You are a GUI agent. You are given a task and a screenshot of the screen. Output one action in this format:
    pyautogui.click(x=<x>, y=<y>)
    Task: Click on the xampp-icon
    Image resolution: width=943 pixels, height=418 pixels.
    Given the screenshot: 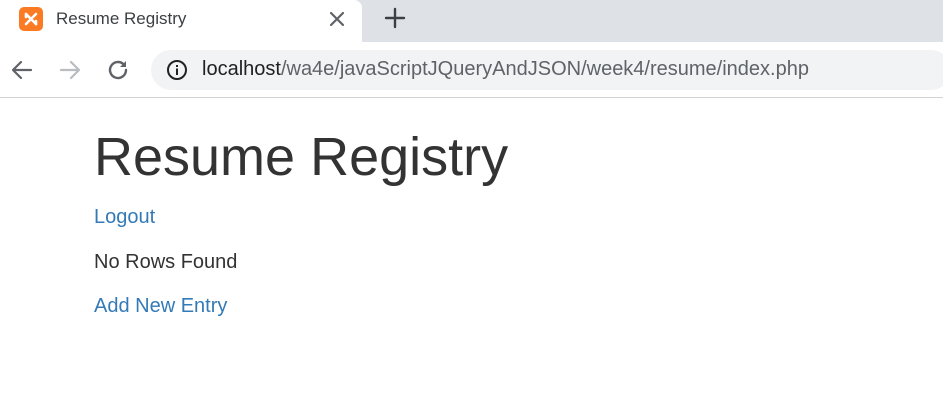 What is the action you would take?
    pyautogui.click(x=31, y=19)
    